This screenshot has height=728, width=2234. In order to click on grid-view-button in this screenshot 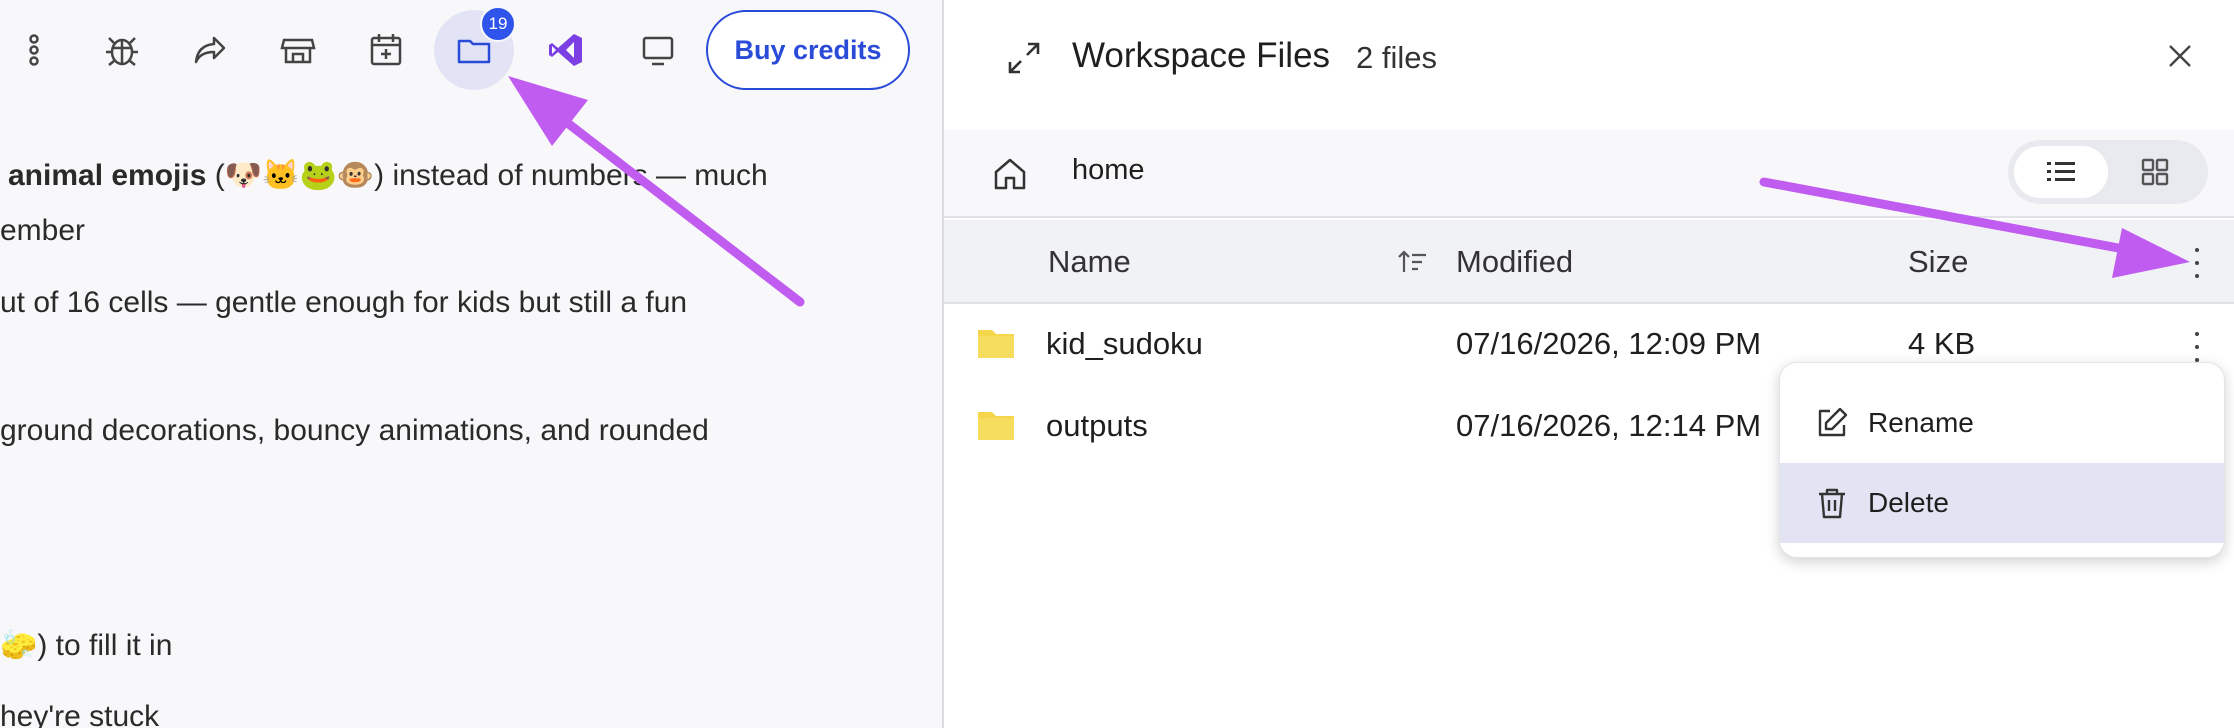, I will do `click(2155, 172)`.